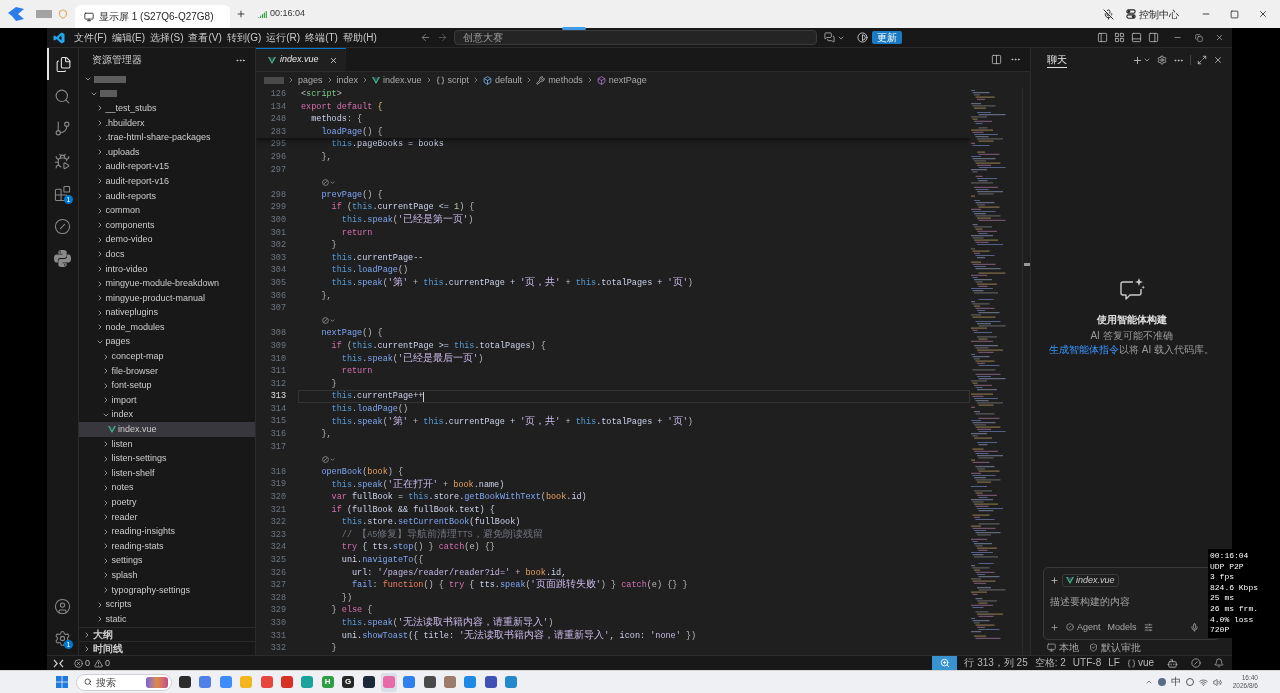 This screenshot has width=1280, height=693. Describe the element at coordinates (92, 663) in the screenshot. I see `problems-button: 0 0` at that location.